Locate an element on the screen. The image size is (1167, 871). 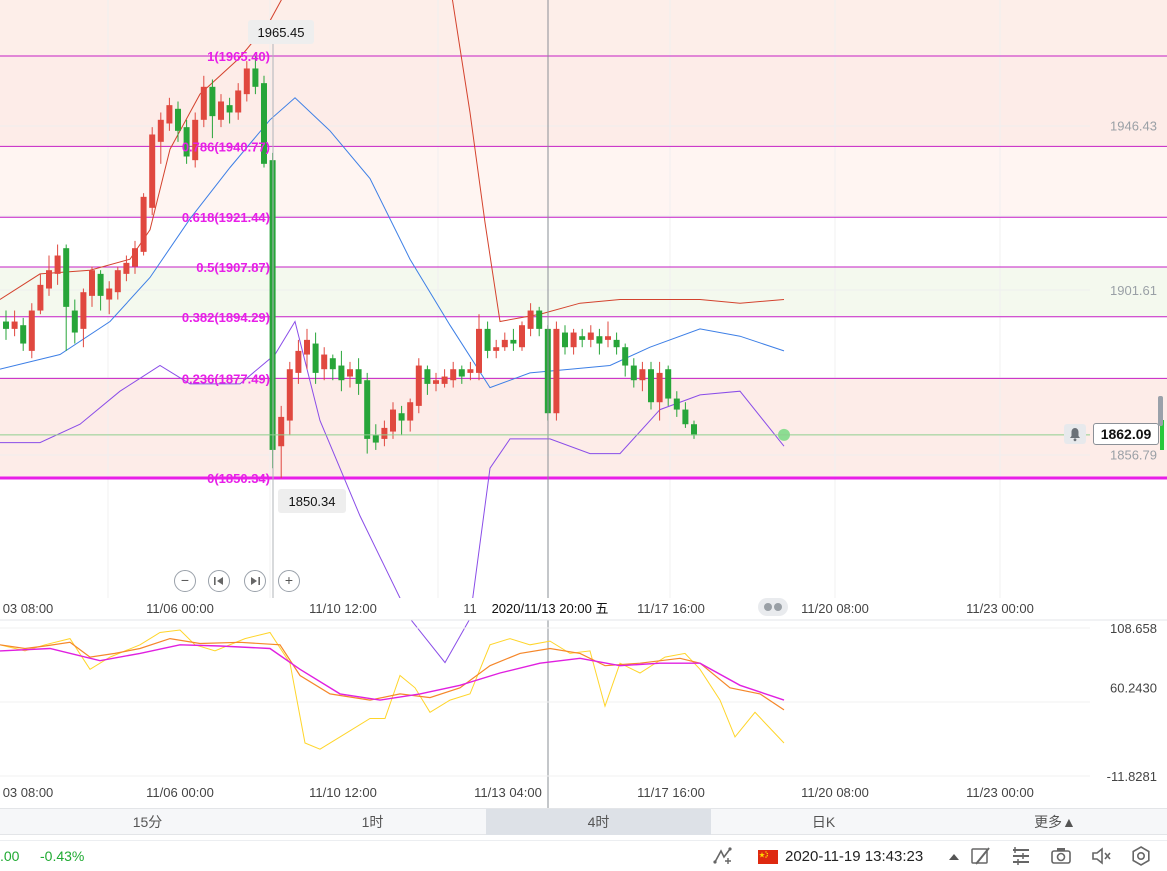
fib-label: 0.236(1877.49) is located at coordinates (226, 378).